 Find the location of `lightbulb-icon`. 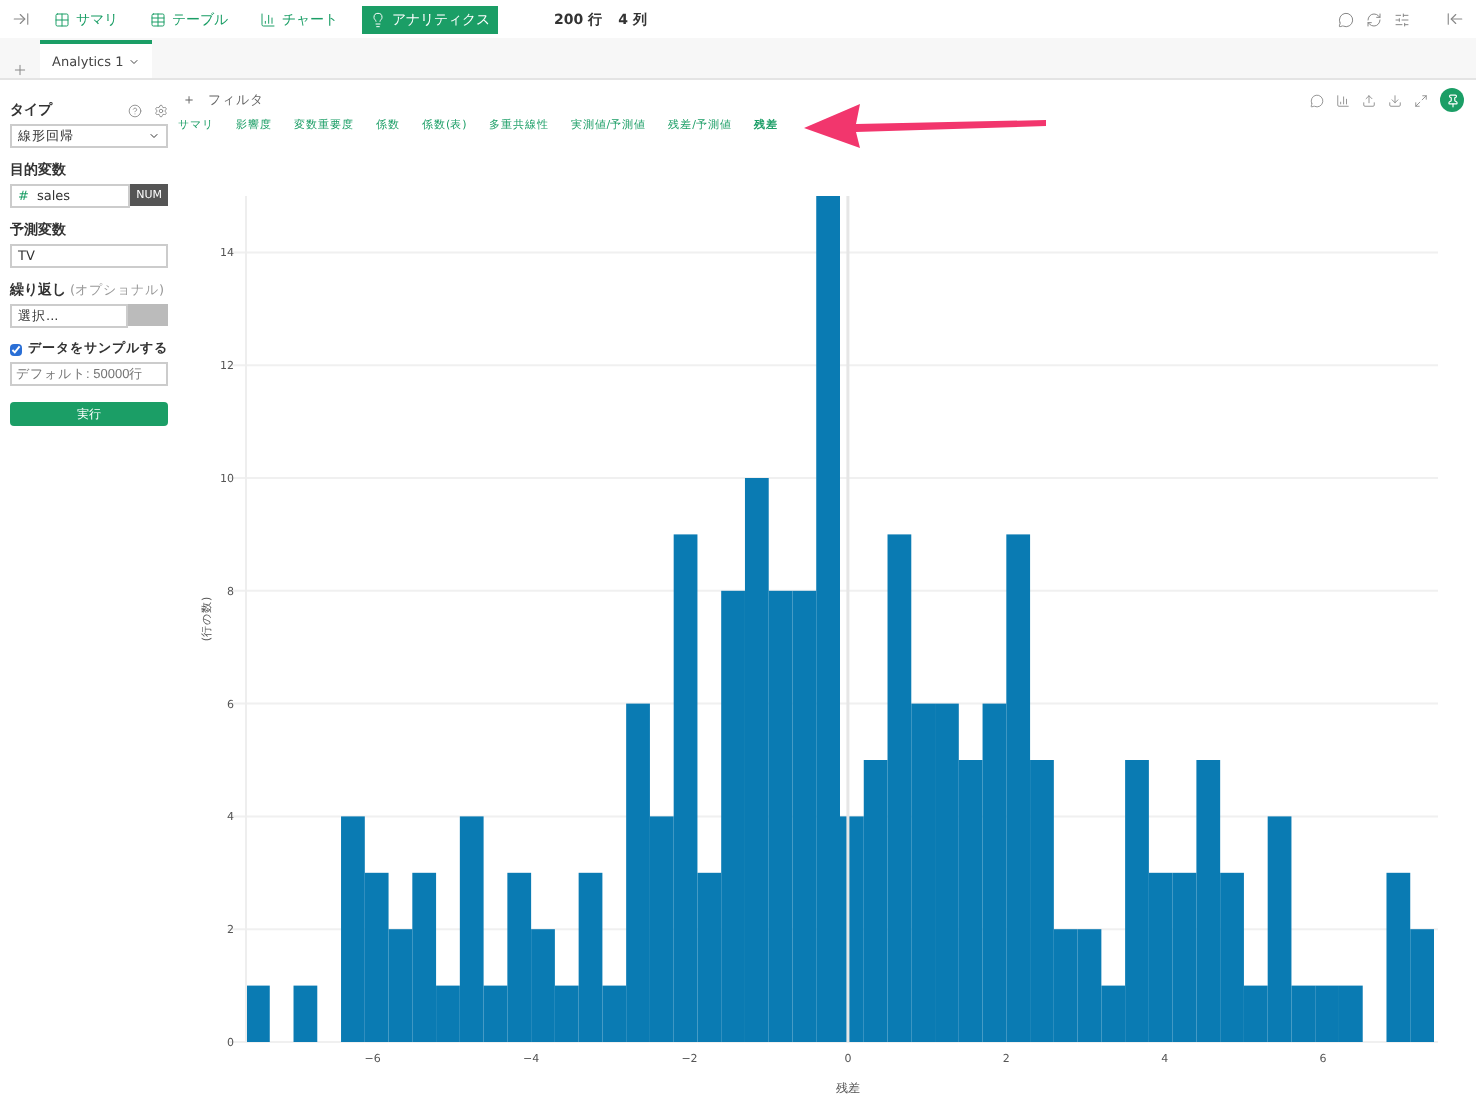

lightbulb-icon is located at coordinates (378, 19).